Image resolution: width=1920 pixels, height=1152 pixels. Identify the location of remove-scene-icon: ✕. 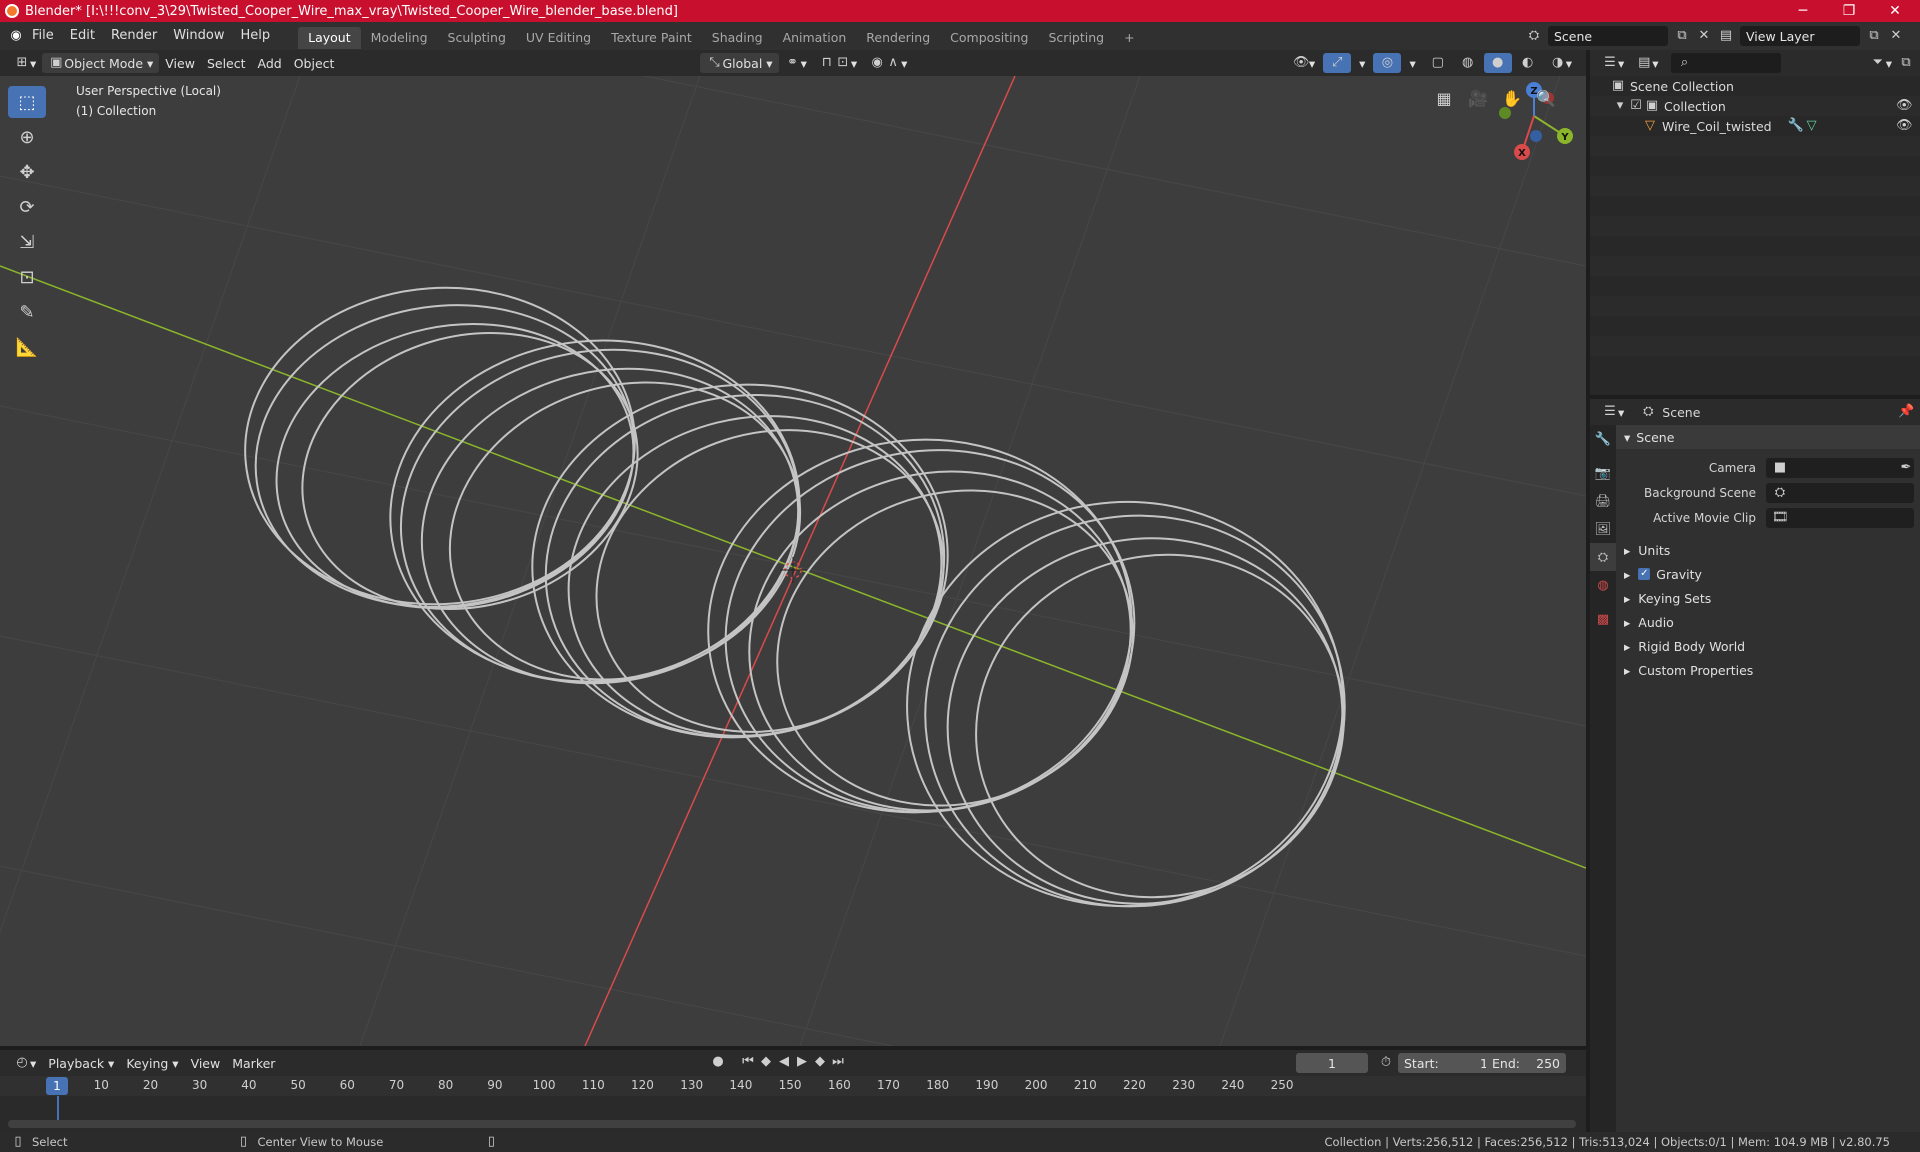
(1704, 36).